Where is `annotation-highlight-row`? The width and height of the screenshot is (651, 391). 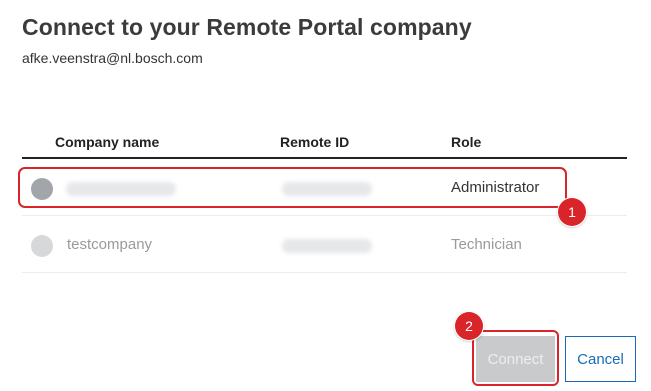
annotation-highlight-row is located at coordinates (292, 187).